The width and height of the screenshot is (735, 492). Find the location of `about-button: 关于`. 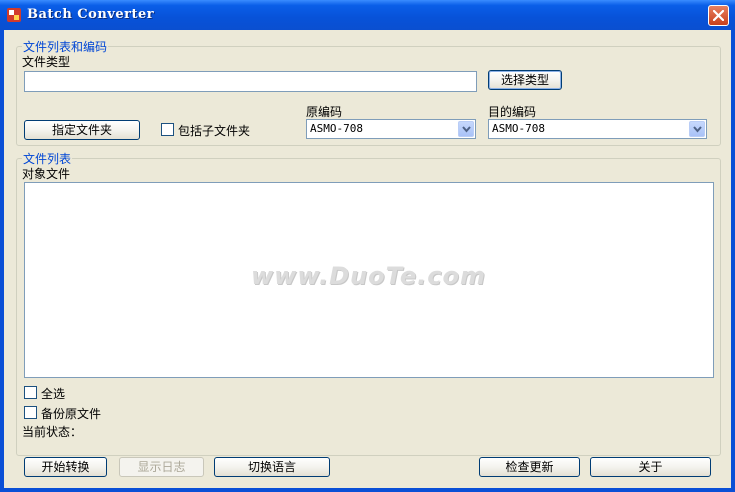

about-button: 关于 is located at coordinates (650, 467).